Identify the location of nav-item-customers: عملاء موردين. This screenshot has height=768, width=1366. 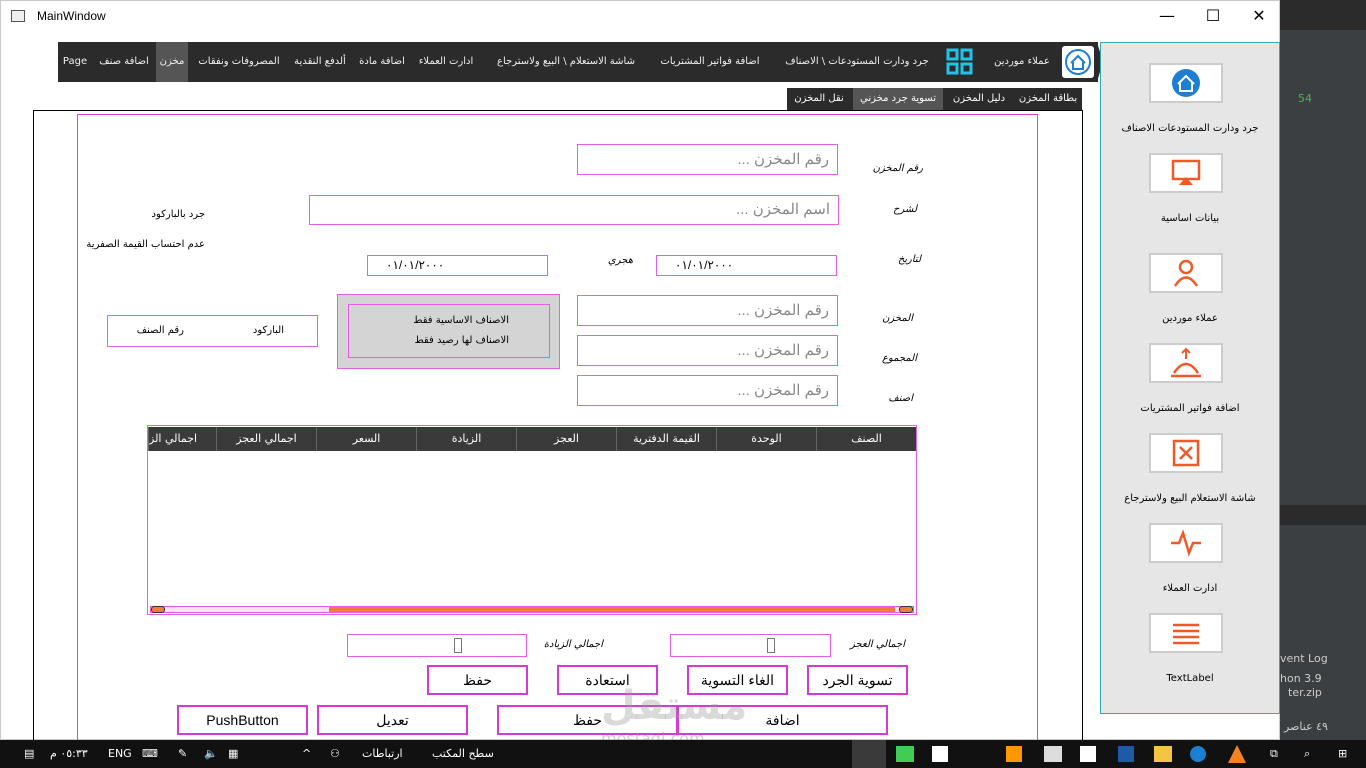
(1022, 62).